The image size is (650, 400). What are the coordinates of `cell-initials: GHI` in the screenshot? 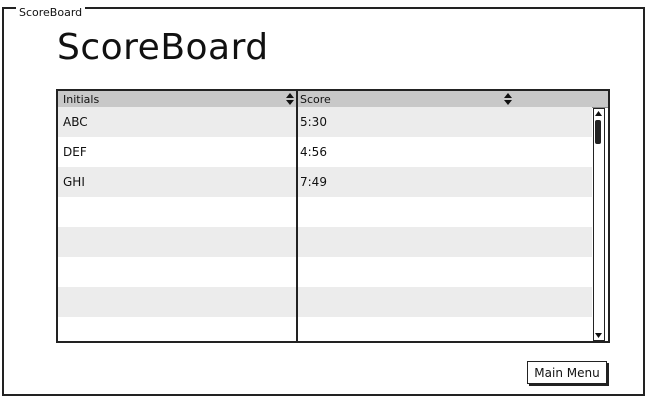 It's located at (74, 182).